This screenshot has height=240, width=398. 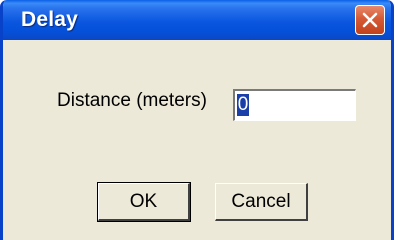 I want to click on close-button, so click(x=370, y=20).